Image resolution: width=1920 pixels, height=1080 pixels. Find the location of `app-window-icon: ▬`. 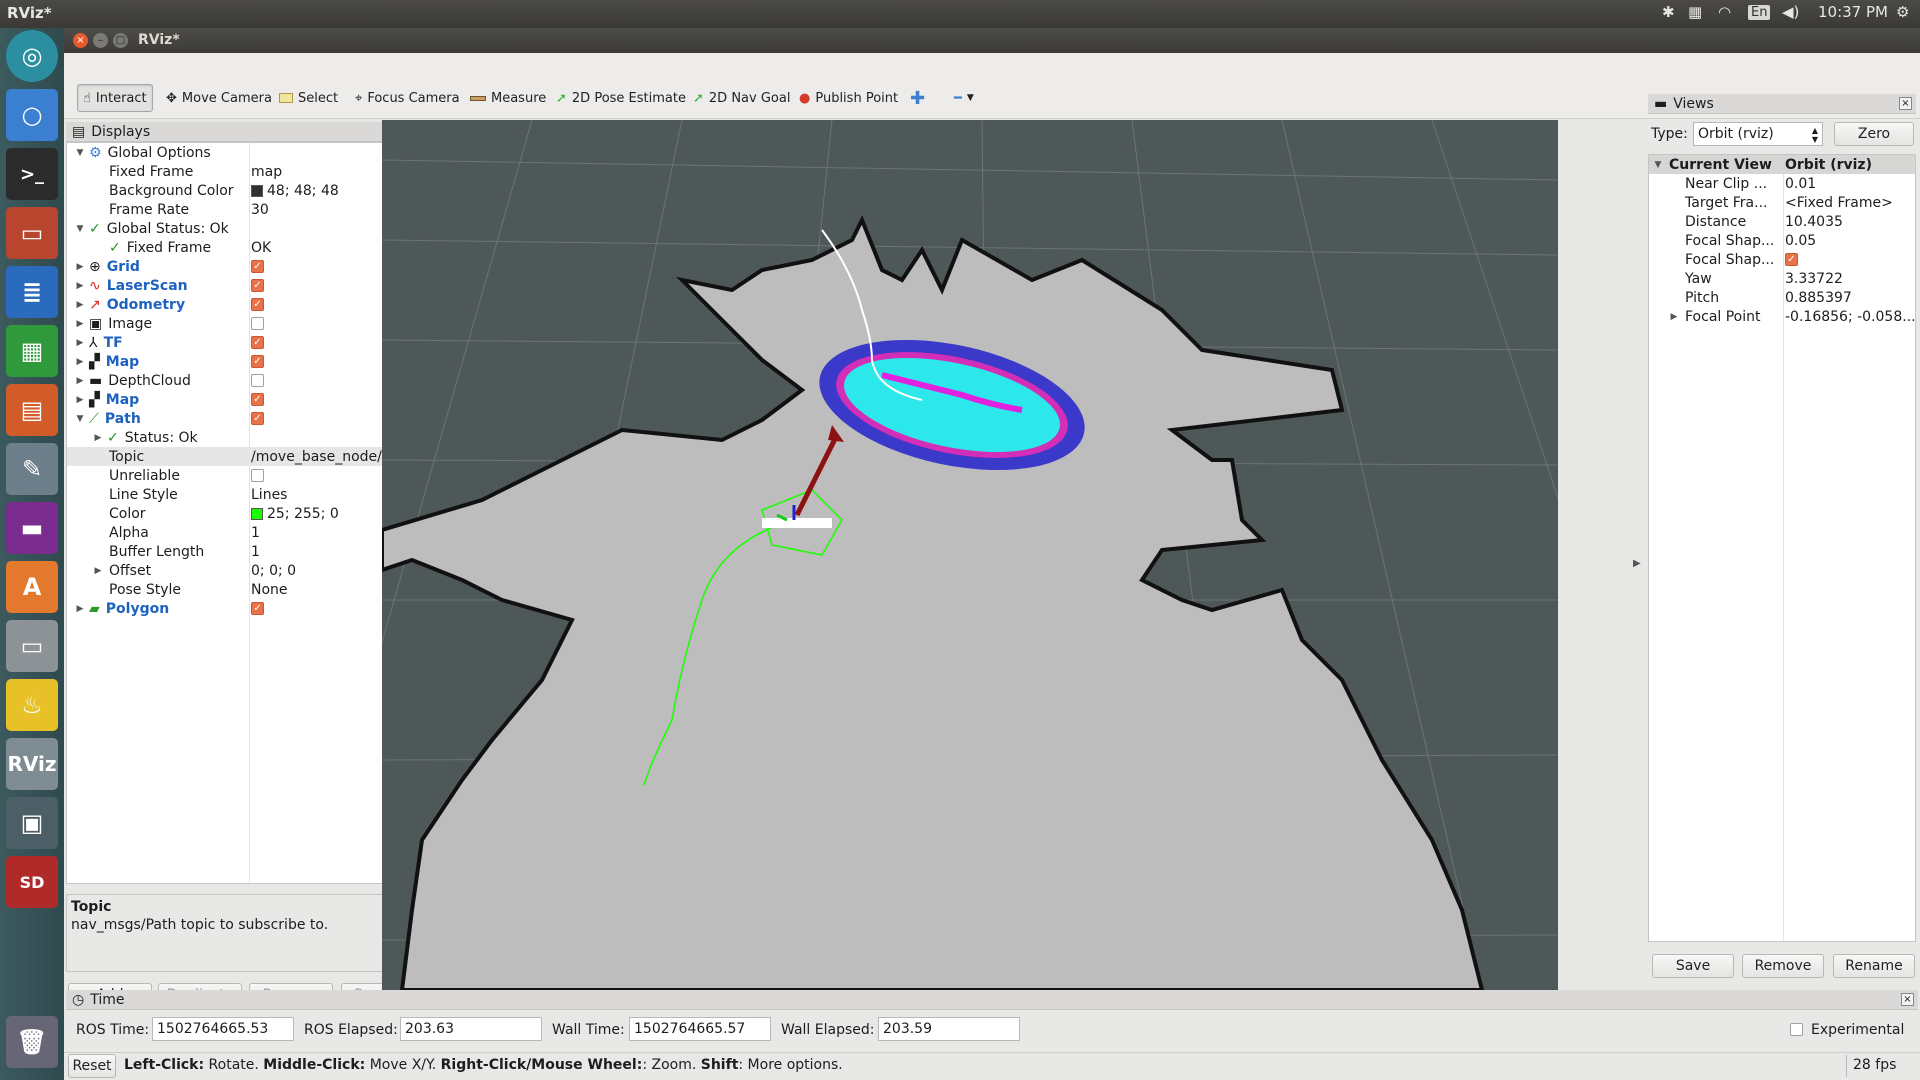

app-window-icon: ▬ is located at coordinates (32, 528).